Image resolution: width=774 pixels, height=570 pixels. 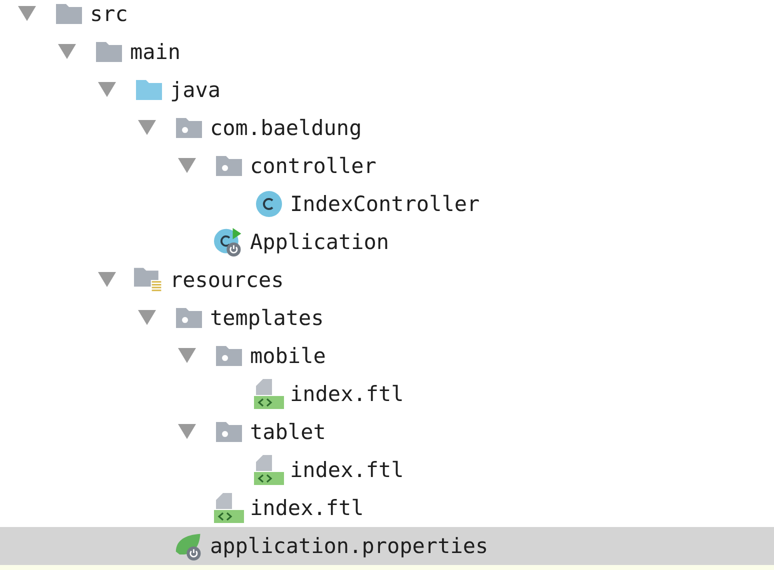 What do you see at coordinates (387, 52) in the screenshot?
I see `tree-row: main` at bounding box center [387, 52].